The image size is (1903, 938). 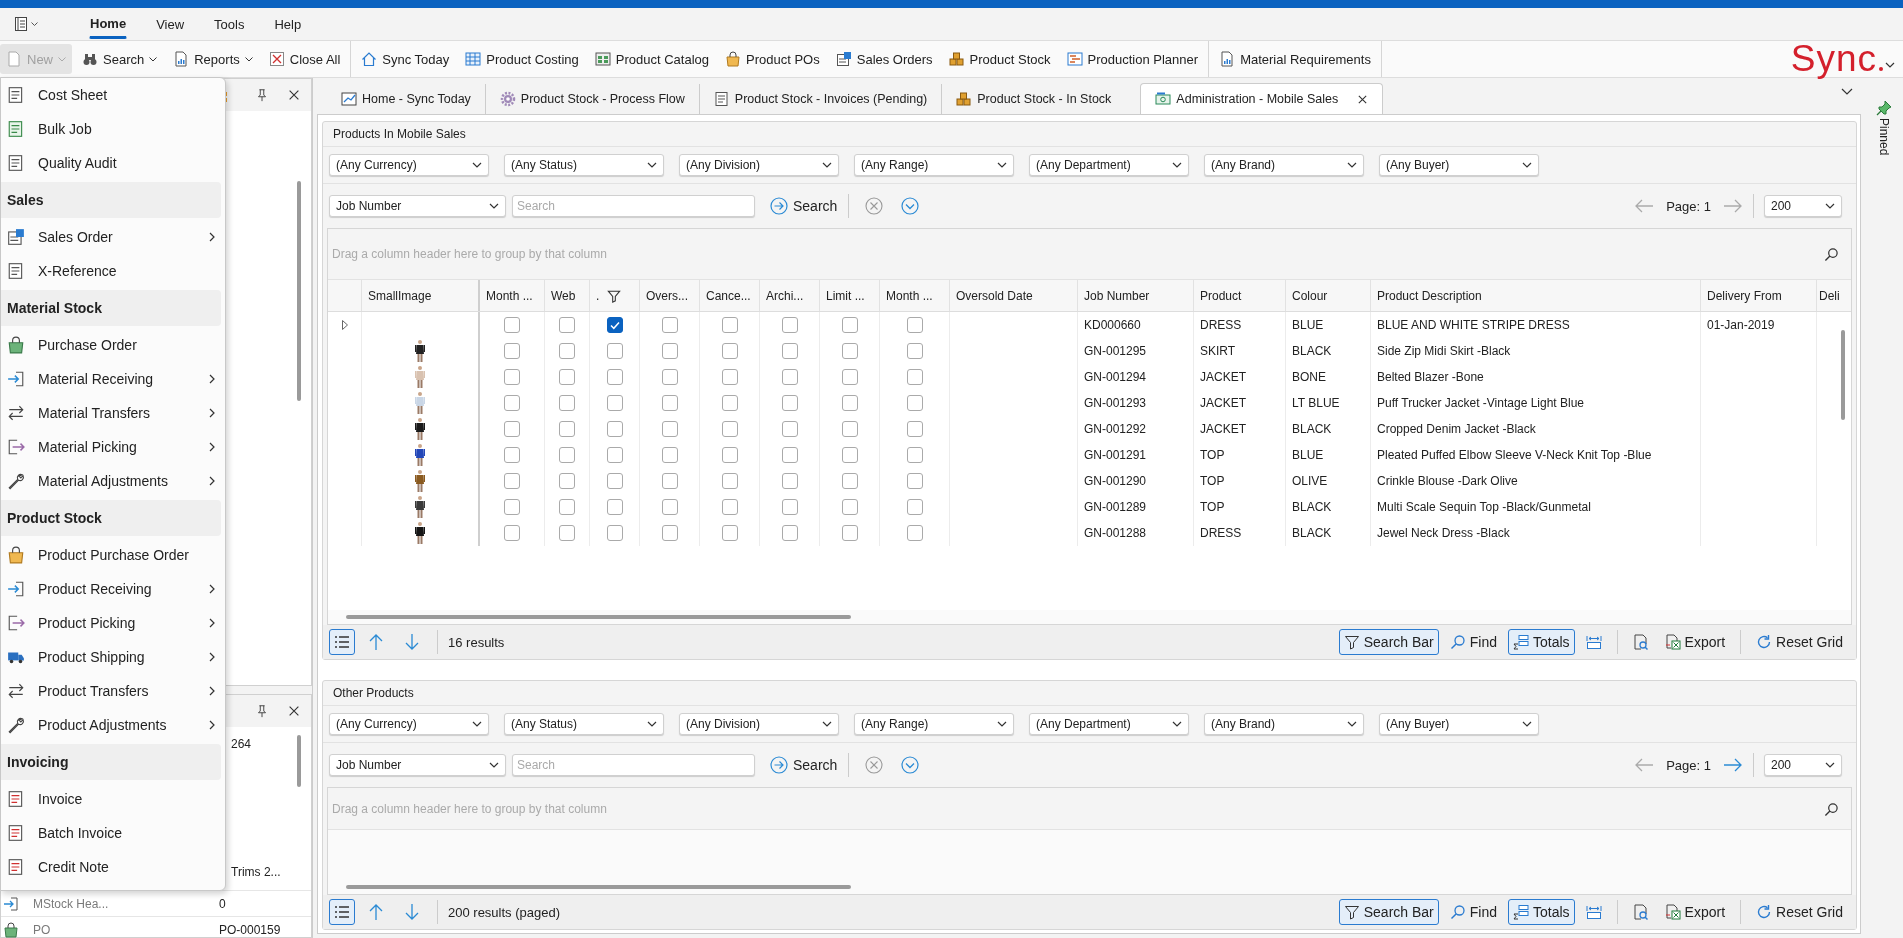 What do you see at coordinates (759, 724) in the screenshot?
I see `filter-dropdown: (Any Division)` at bounding box center [759, 724].